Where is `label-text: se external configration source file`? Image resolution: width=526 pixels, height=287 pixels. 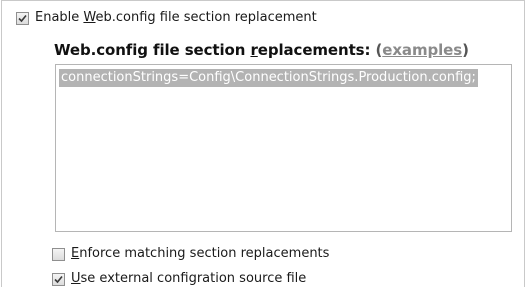
label-text: se external configration source file is located at coordinates (193, 278).